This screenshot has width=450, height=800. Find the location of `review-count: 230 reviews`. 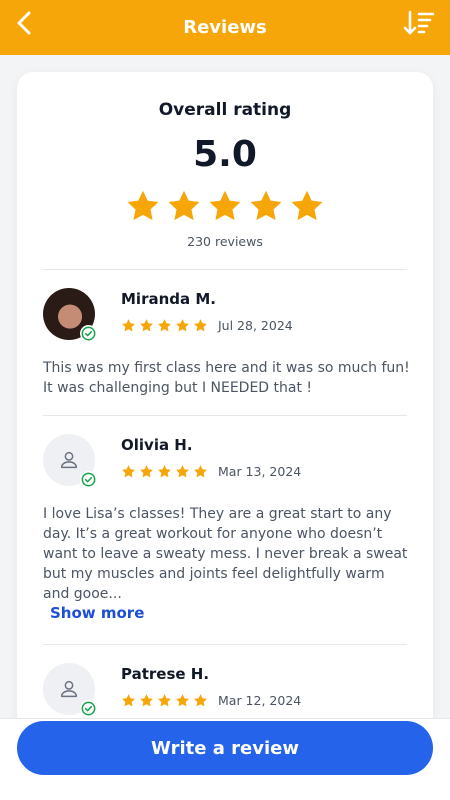

review-count: 230 reviews is located at coordinates (225, 241).